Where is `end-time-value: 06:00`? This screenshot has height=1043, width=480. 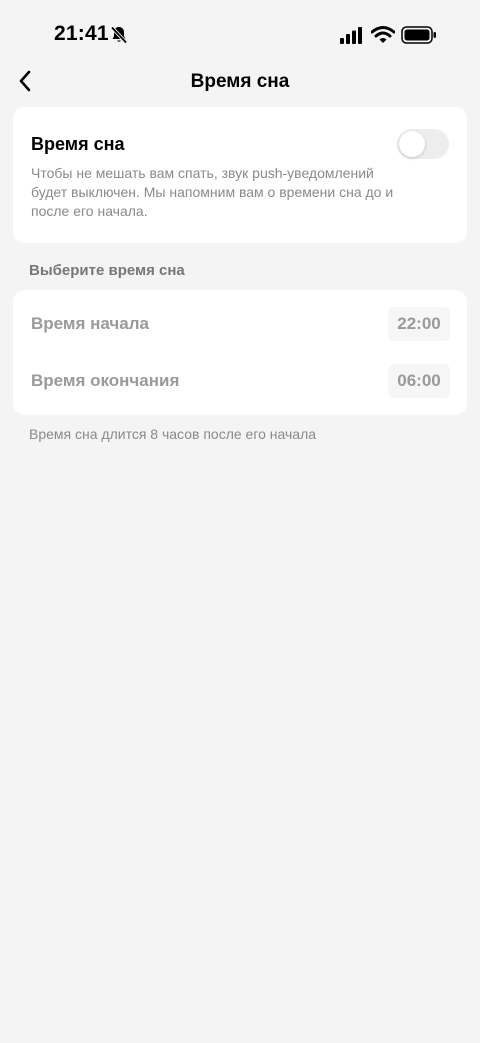 end-time-value: 06:00 is located at coordinates (419, 381).